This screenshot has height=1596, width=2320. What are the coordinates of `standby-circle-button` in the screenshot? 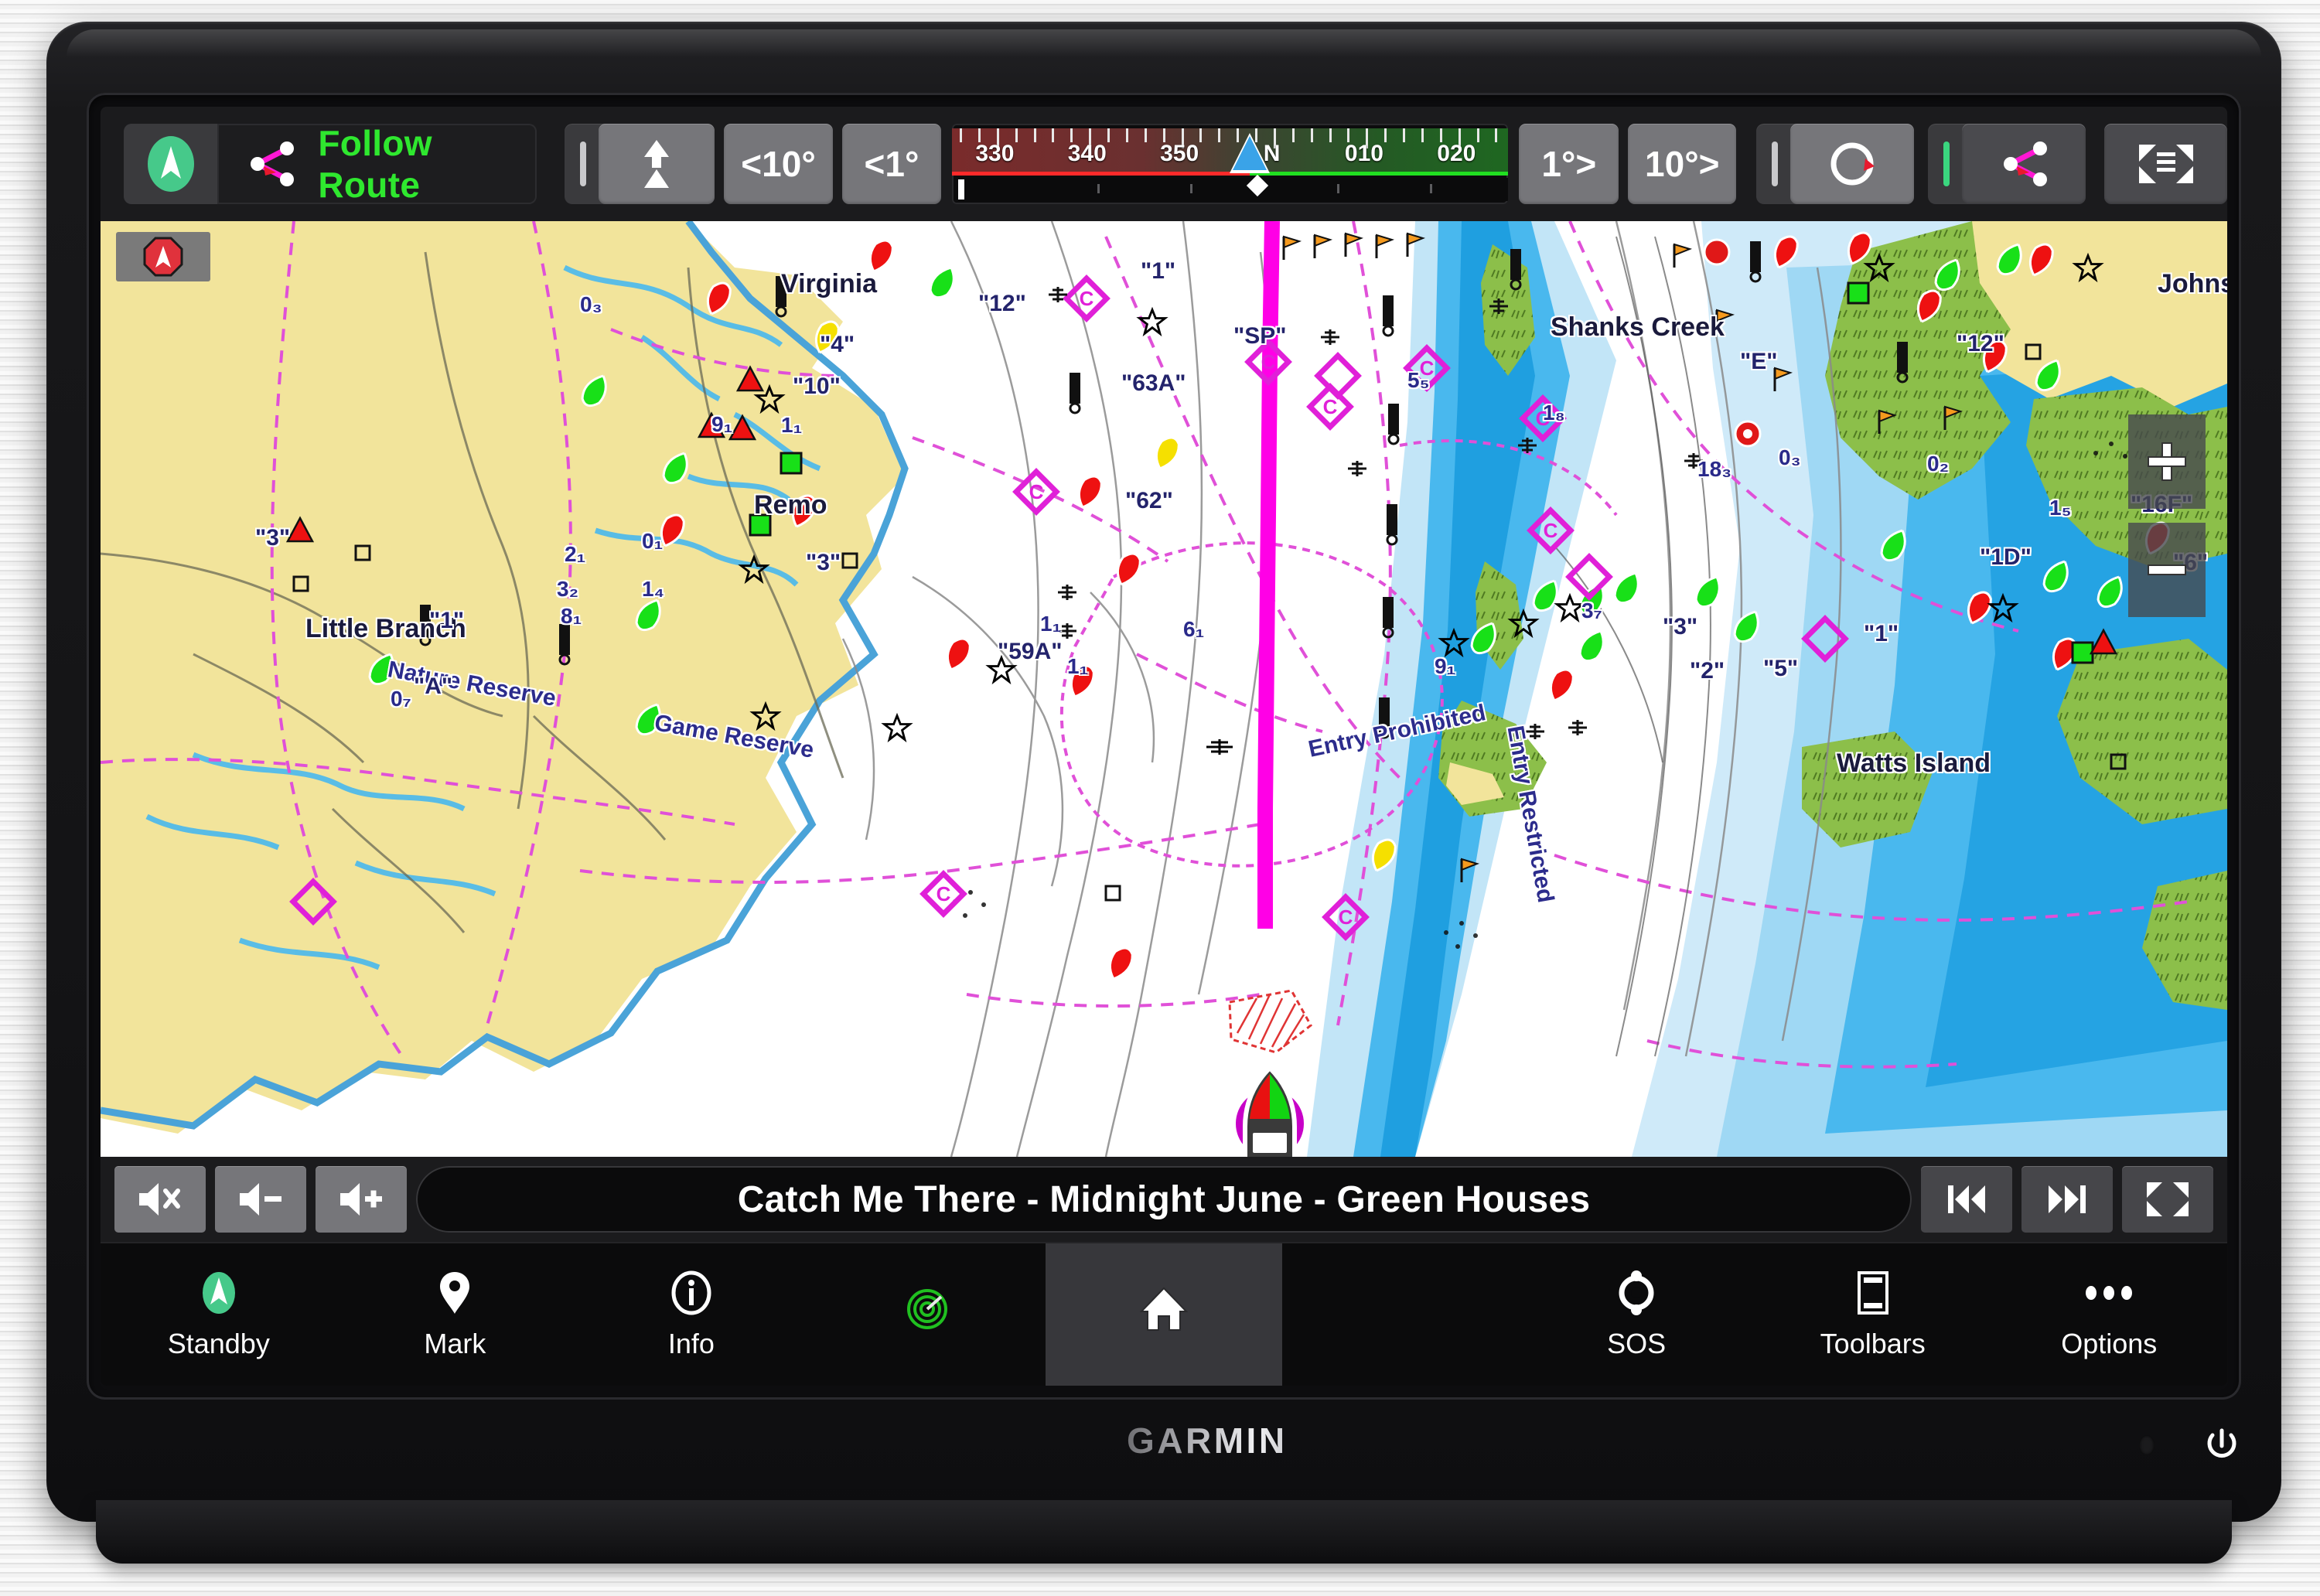 It's located at (1852, 164).